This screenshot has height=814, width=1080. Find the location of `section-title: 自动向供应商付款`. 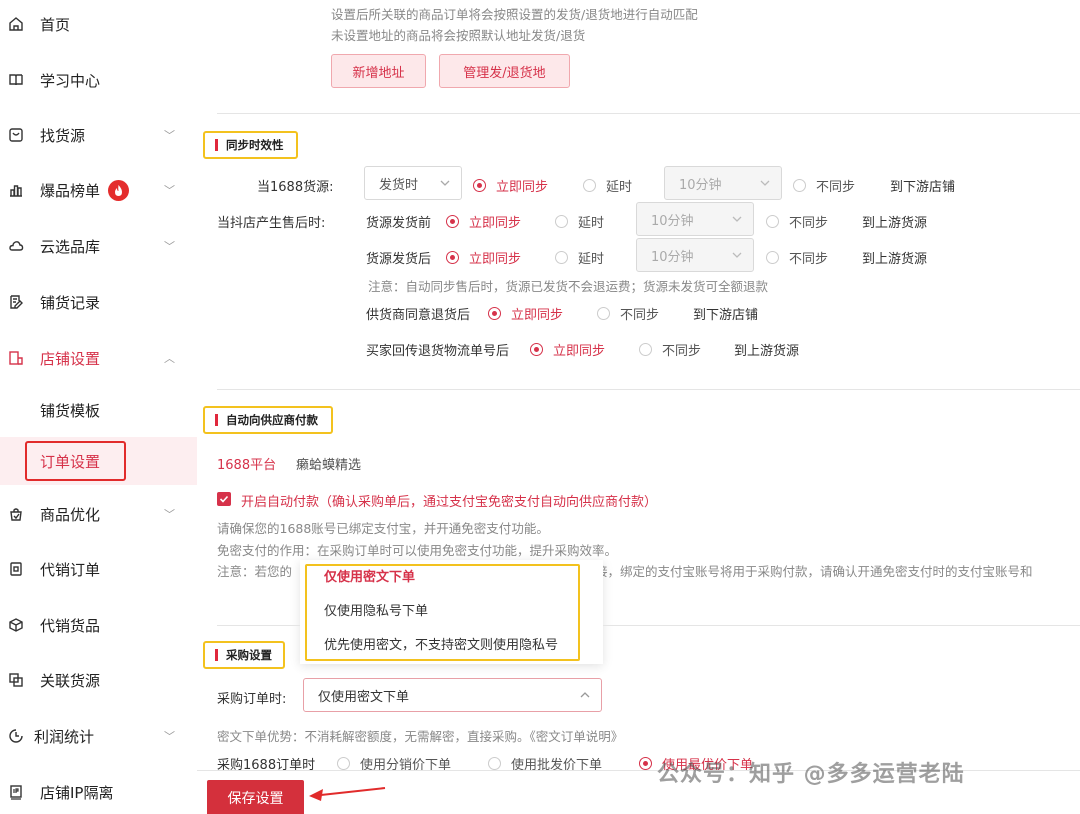

section-title: 自动向供应商付款 is located at coordinates (272, 420).